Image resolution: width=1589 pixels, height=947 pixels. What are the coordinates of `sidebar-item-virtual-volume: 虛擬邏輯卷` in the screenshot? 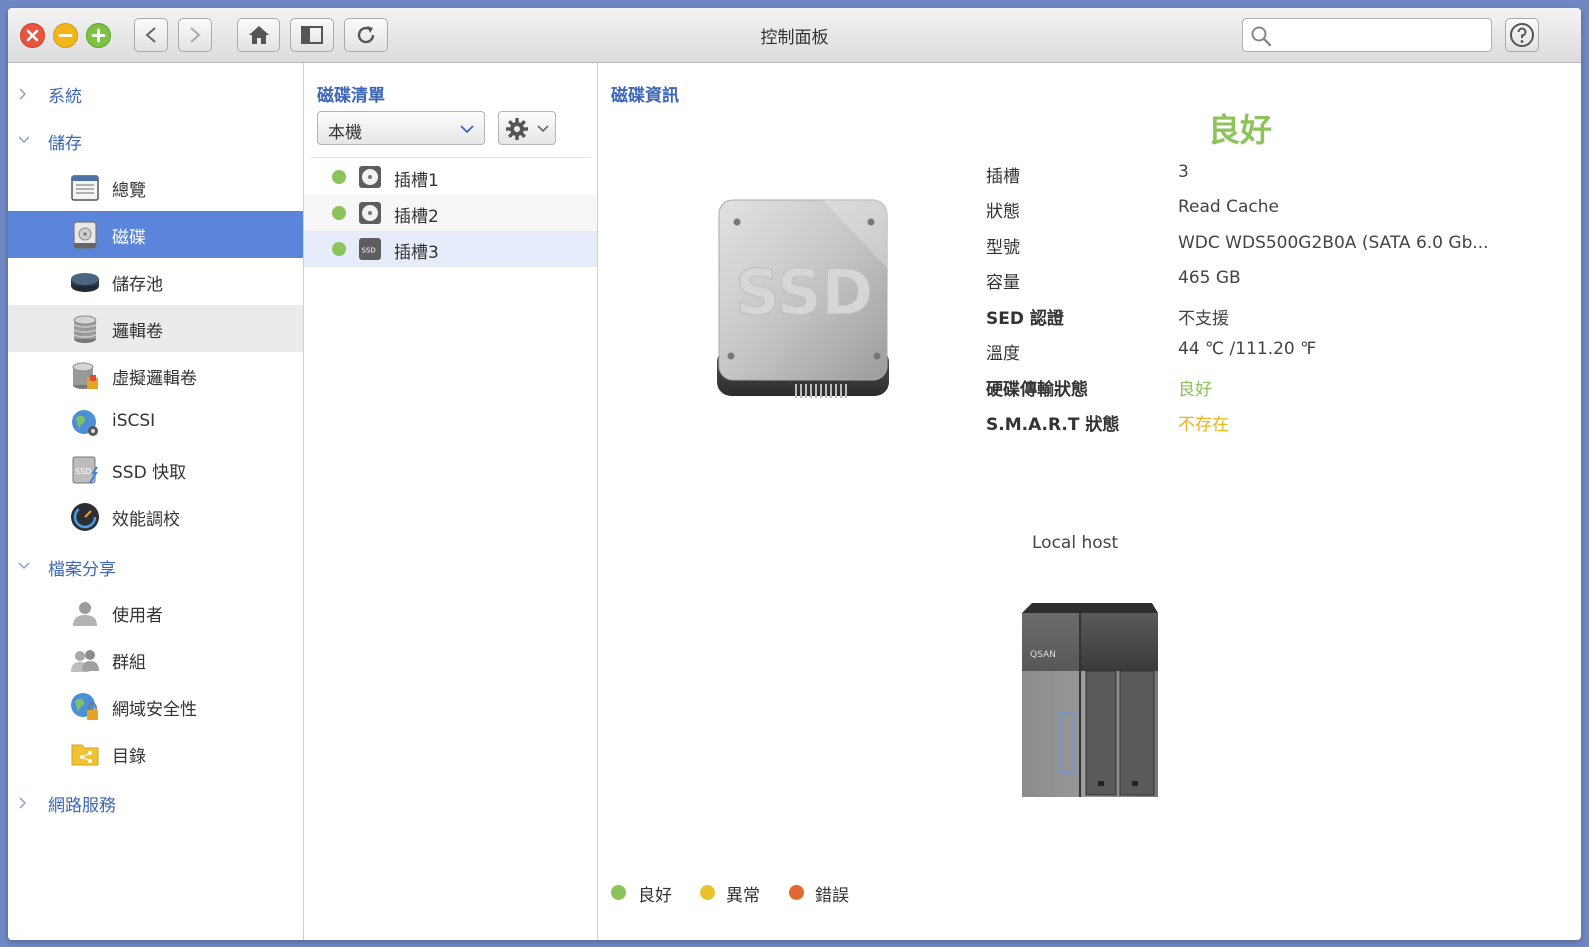 It's located at (155, 375).